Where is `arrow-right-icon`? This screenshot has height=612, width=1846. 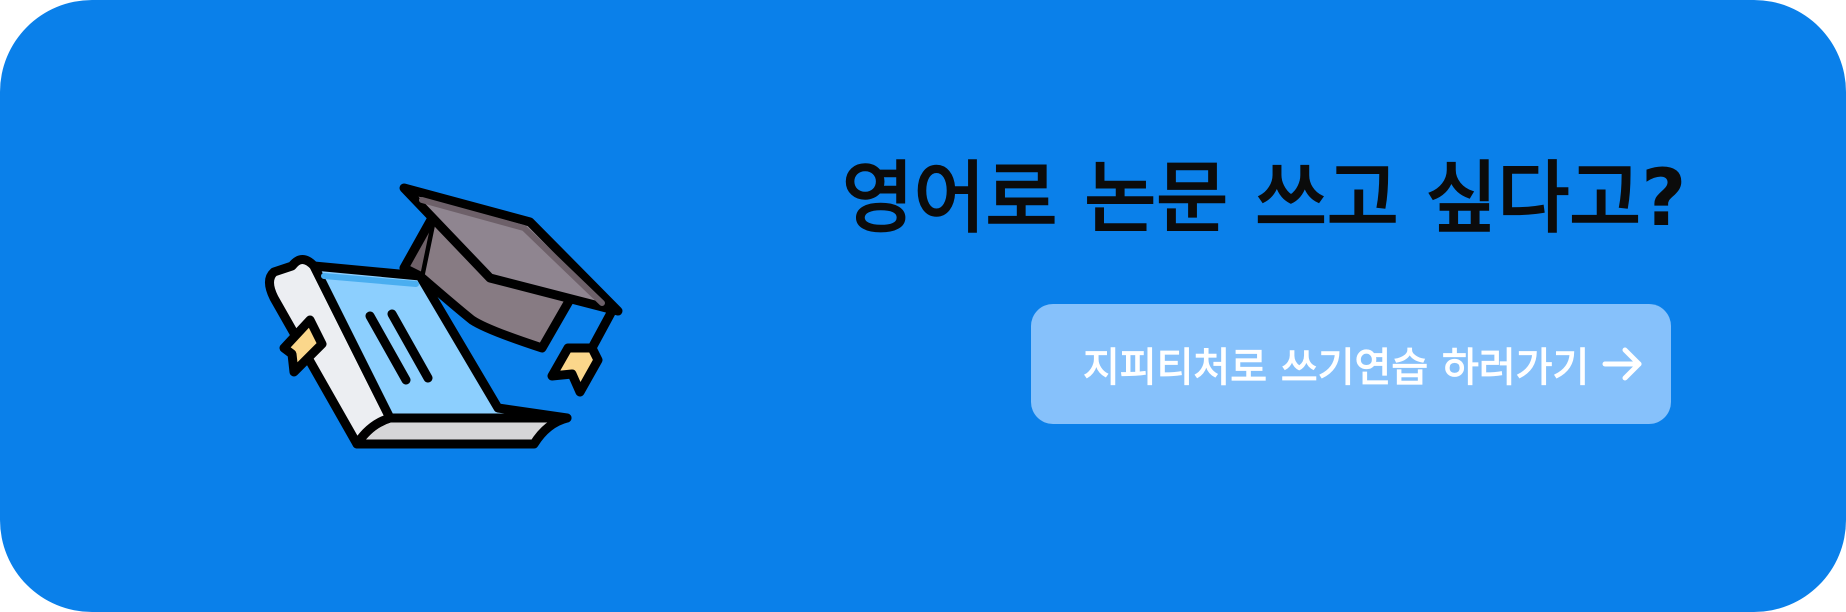 arrow-right-icon is located at coordinates (1623, 364).